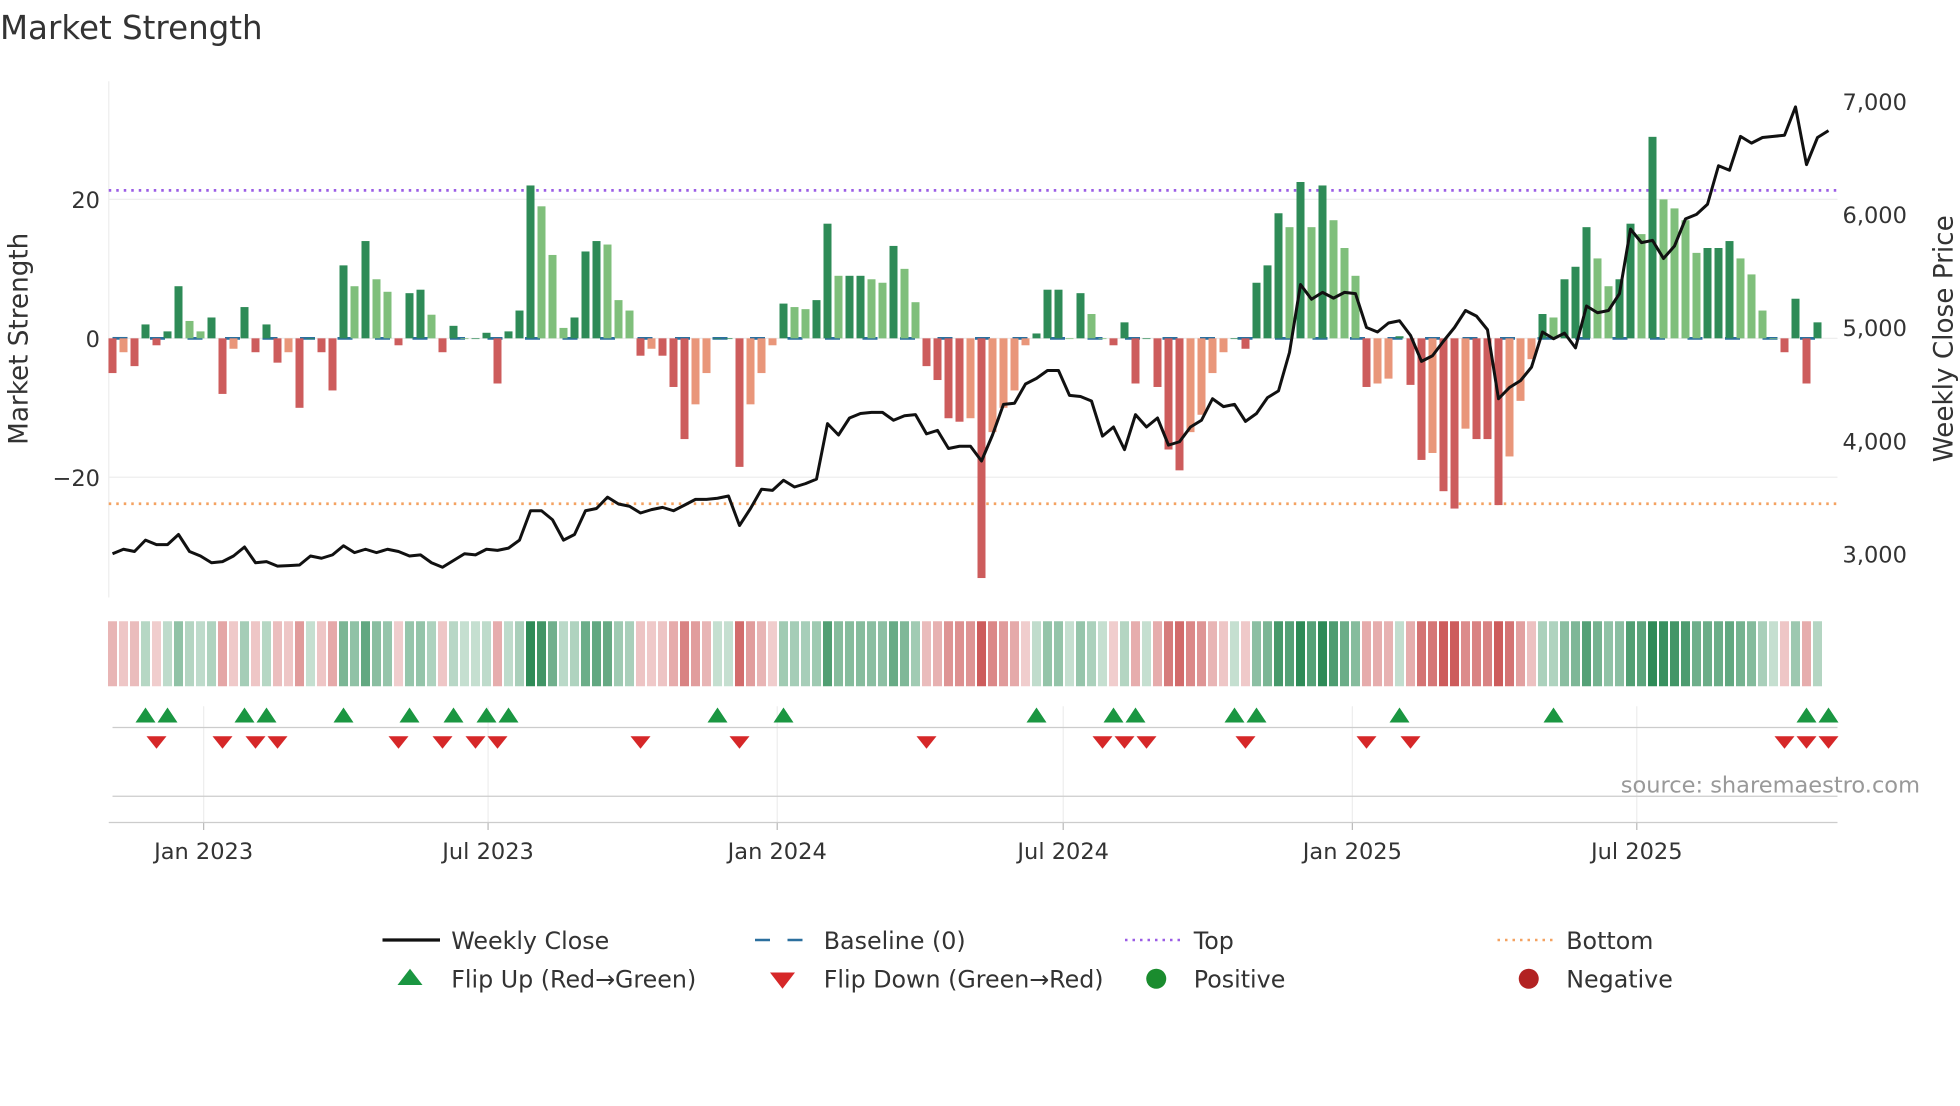 The height and width of the screenshot is (1106, 1960). What do you see at coordinates (895, 941) in the screenshot?
I see `legend-label: Baseline (0)` at bounding box center [895, 941].